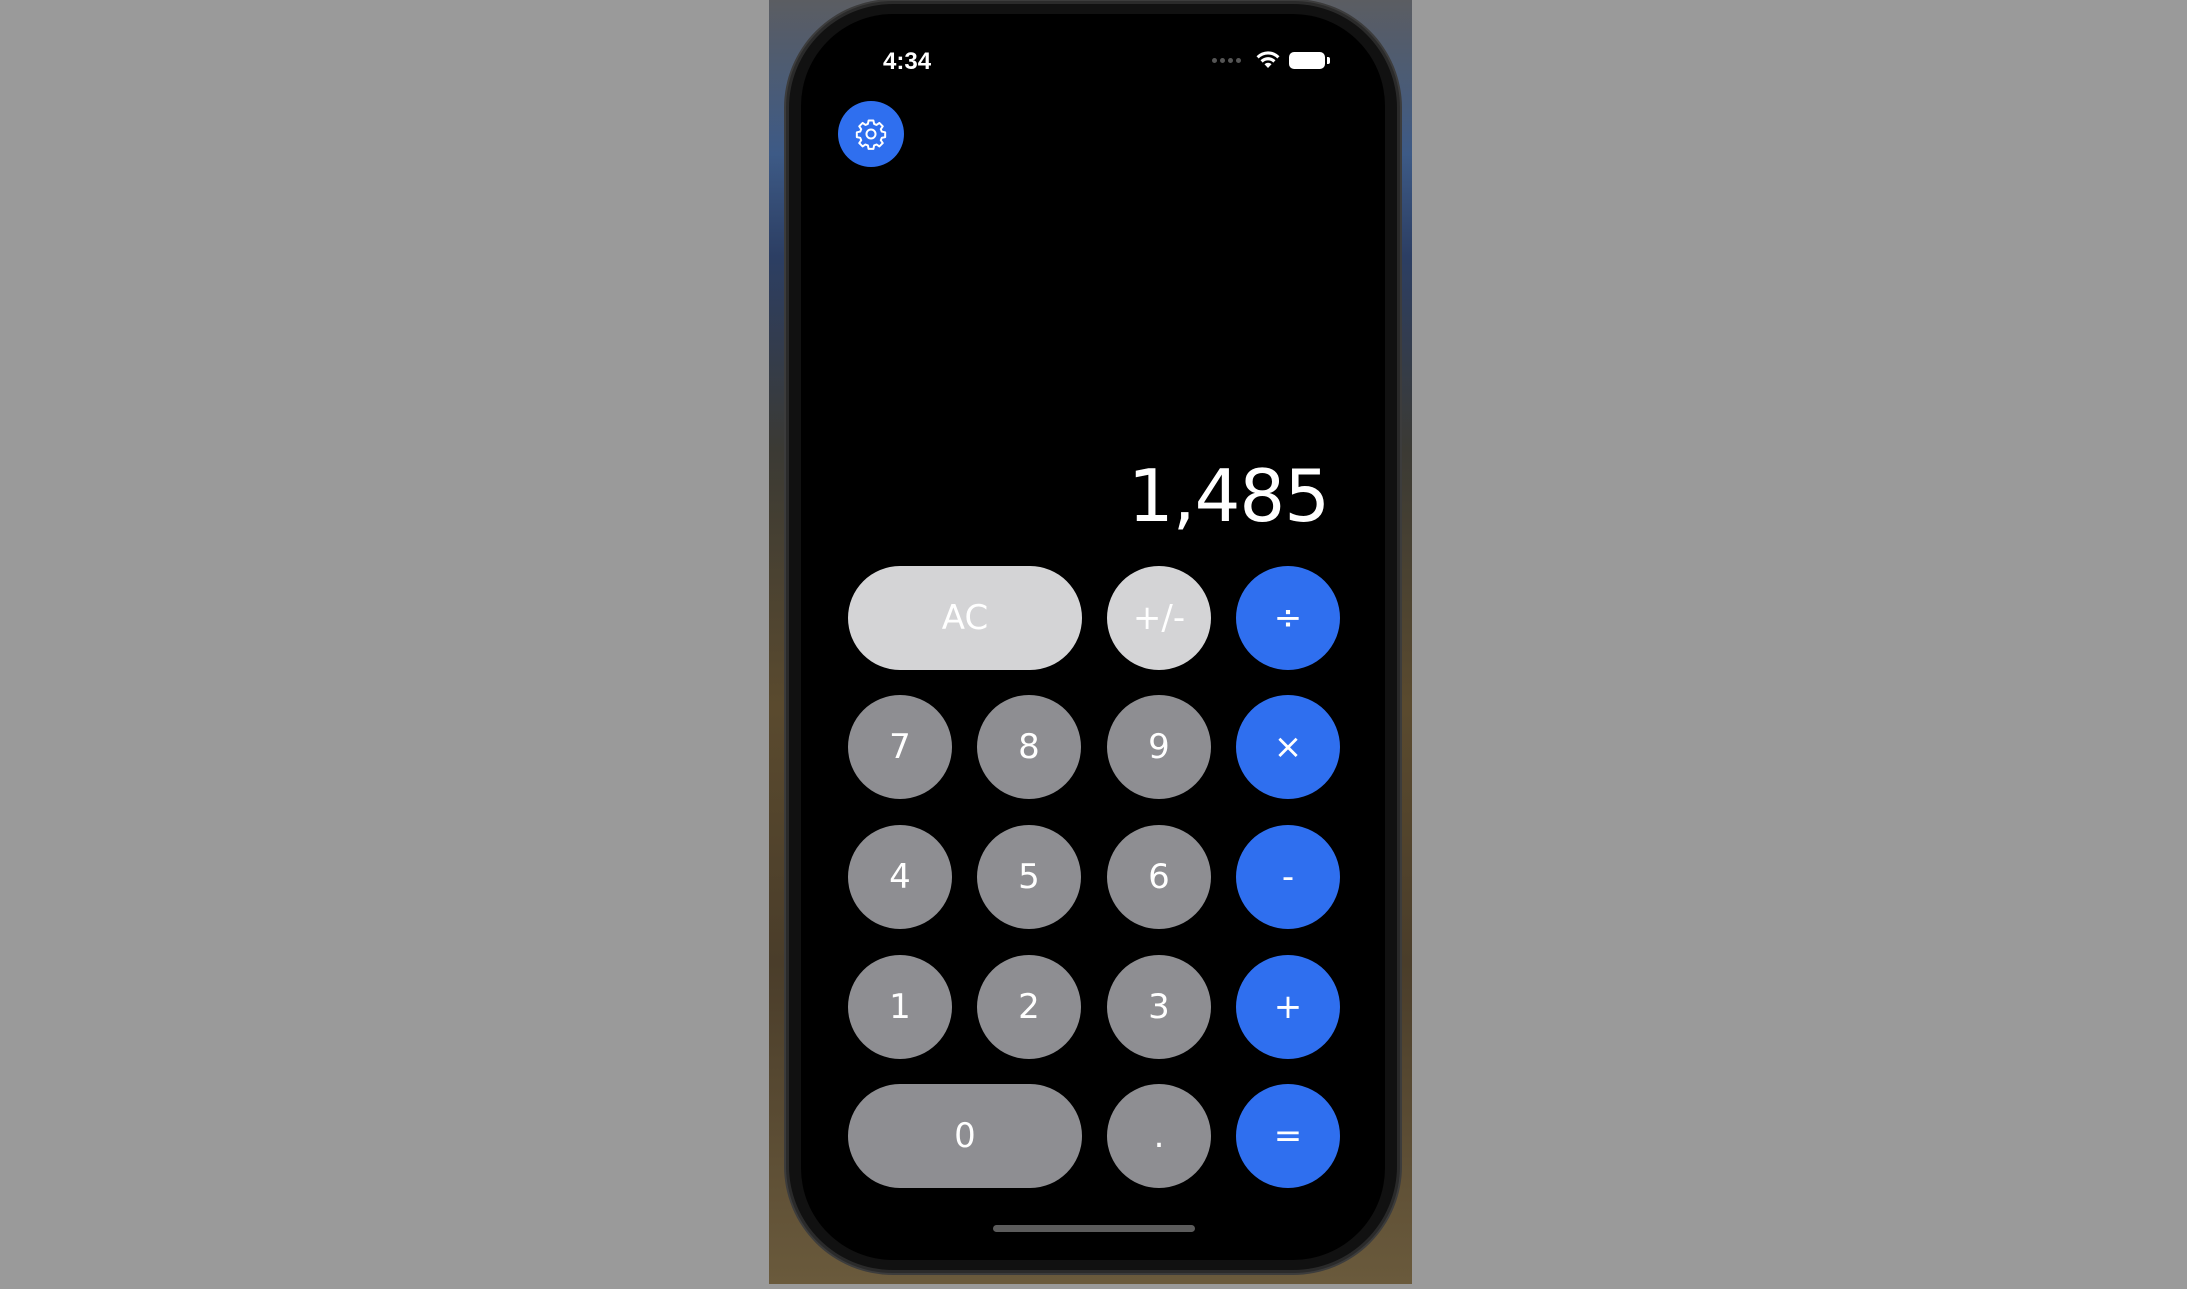 The image size is (2187, 1289). I want to click on settings-button, so click(871, 134).